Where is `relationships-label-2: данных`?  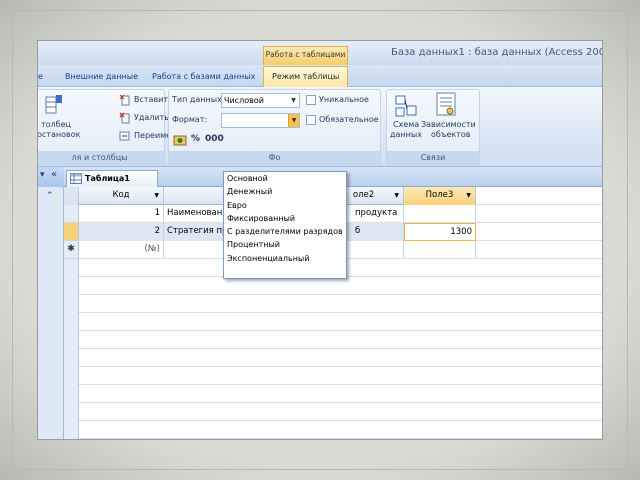
relationships-label-2: данных is located at coordinates (406, 134).